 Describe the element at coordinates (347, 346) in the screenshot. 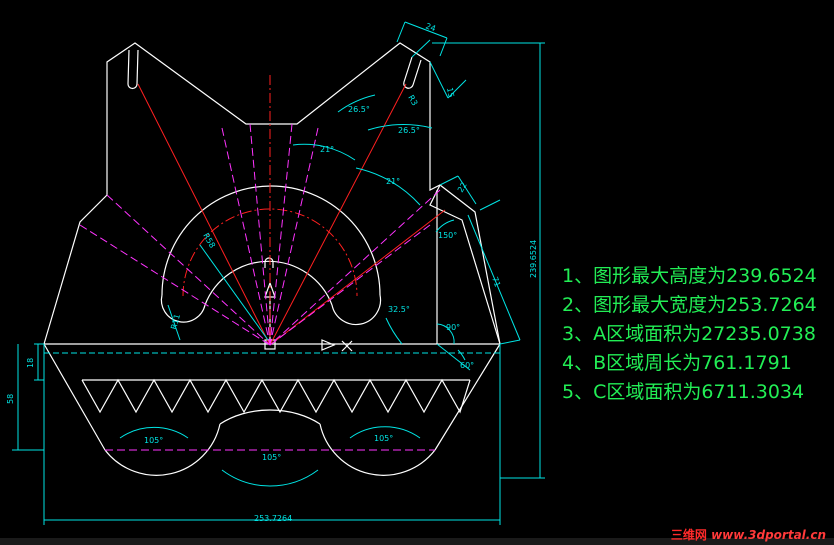

I see `ucs-x-mark` at that location.